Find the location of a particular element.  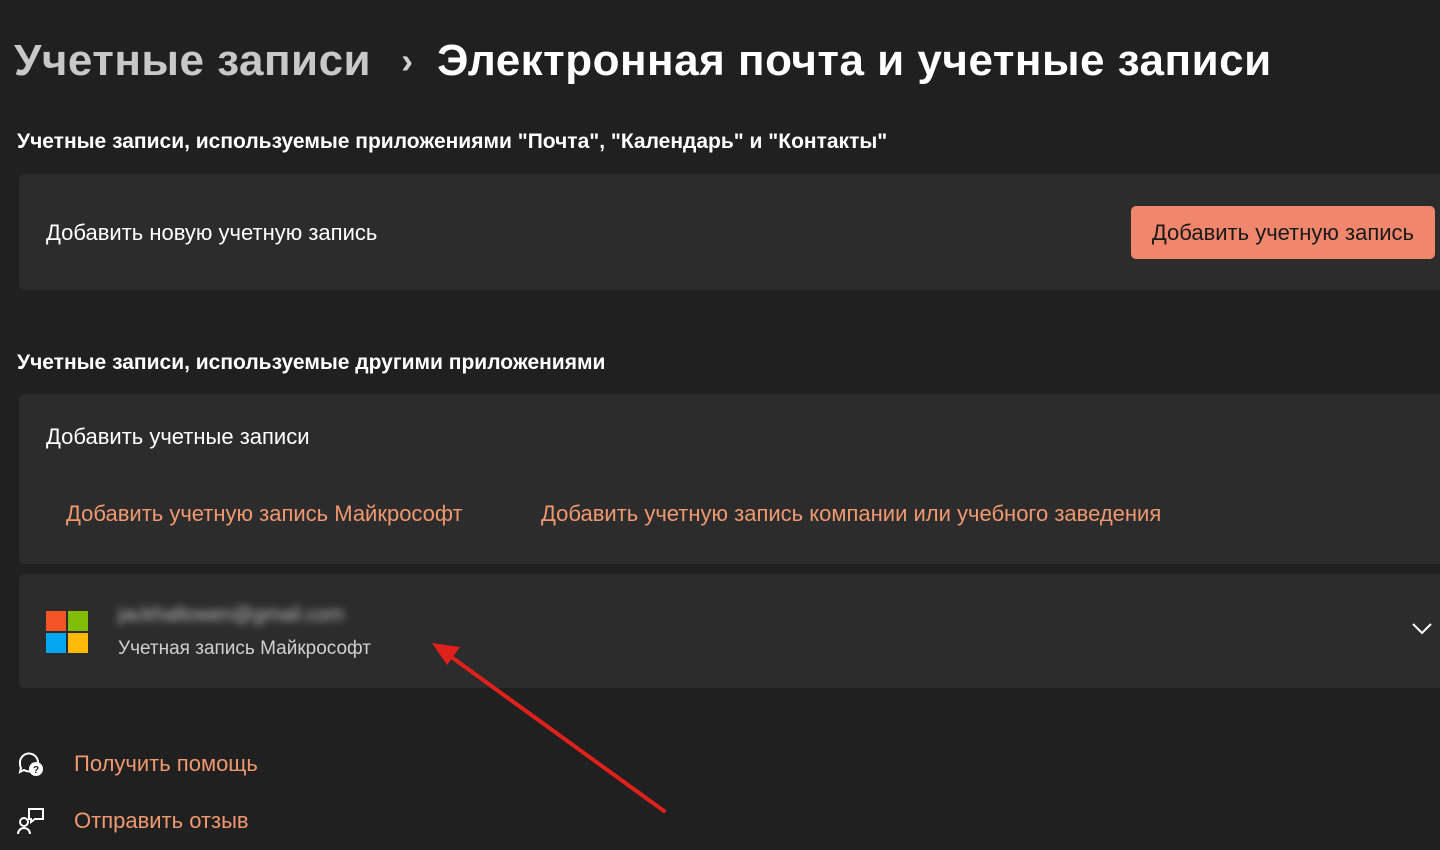

microsoft-logo-red-square is located at coordinates (56, 621).